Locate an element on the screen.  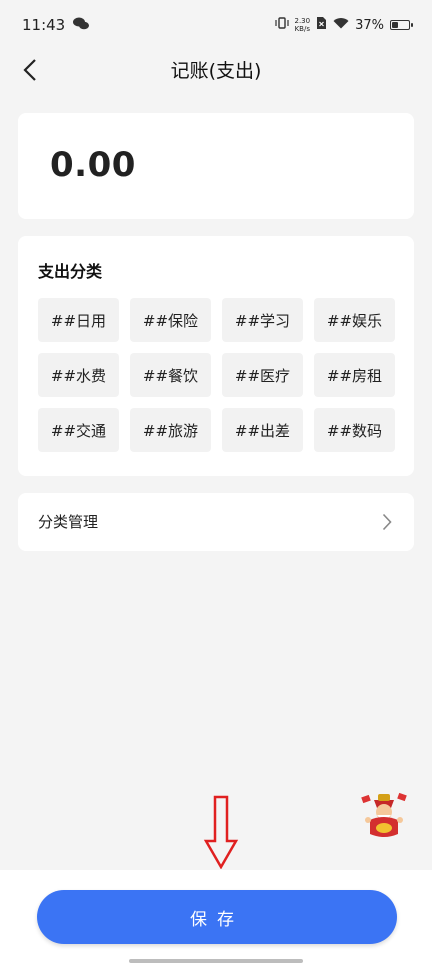
bottom-bar: 保存 is located at coordinates (216, 917).